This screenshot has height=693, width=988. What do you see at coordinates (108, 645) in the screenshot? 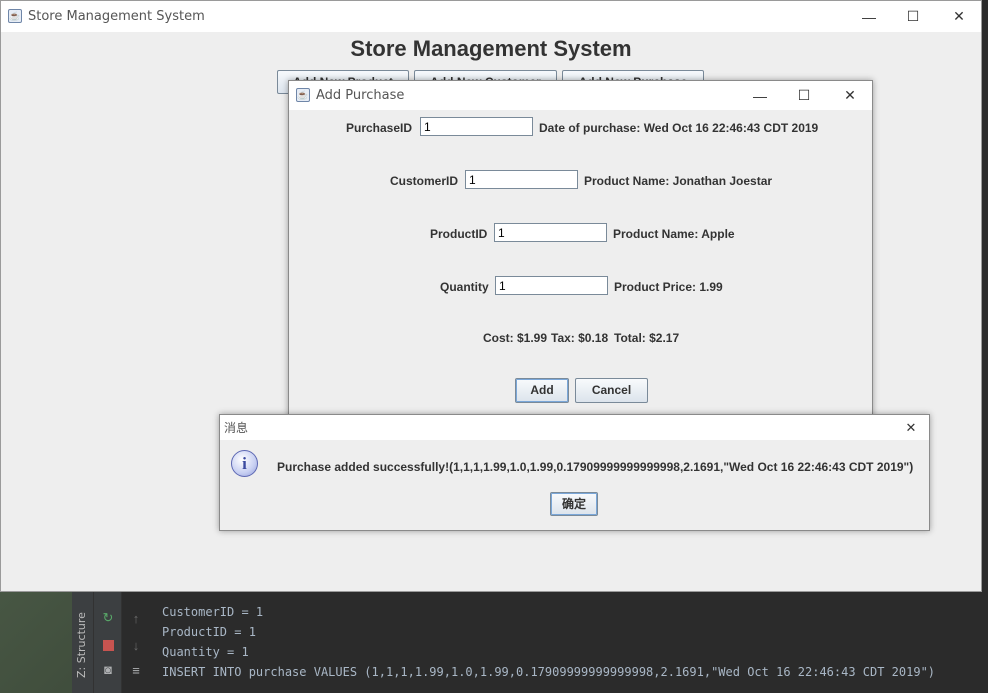
I see `stop-icon` at bounding box center [108, 645].